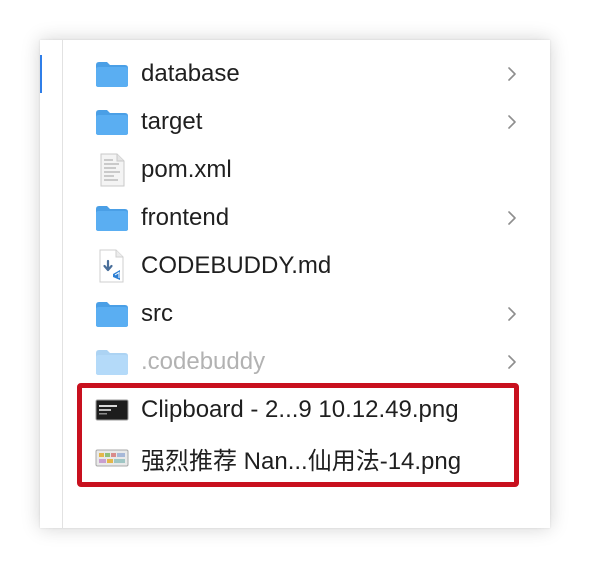 Image resolution: width=590 pixels, height=568 pixels. I want to click on item-name: .codebuddy, so click(203, 361).